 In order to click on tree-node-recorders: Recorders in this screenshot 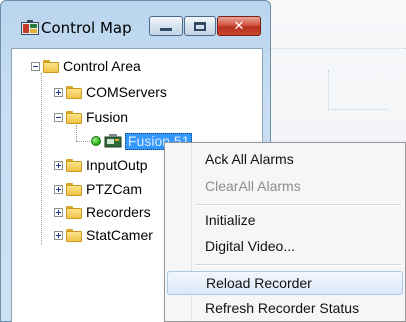, I will do `click(102, 212)`.